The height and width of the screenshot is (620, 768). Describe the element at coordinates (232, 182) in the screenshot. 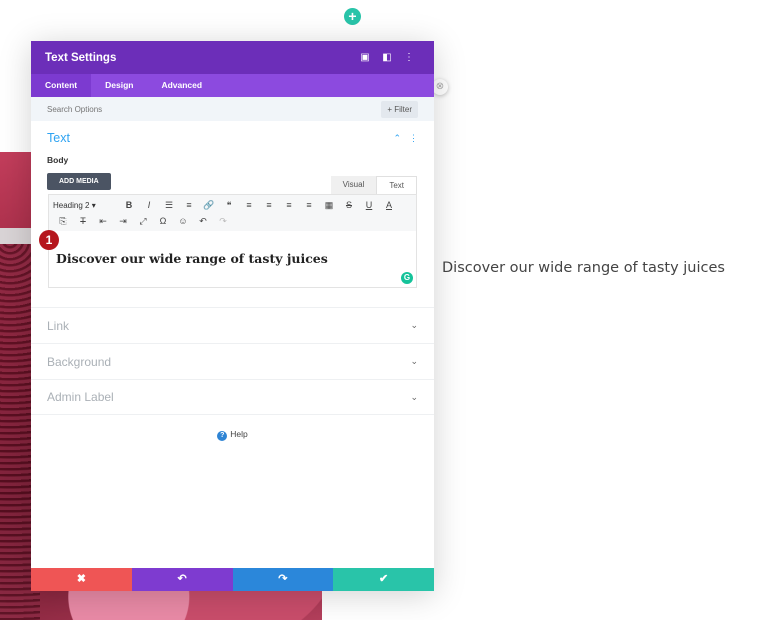

I see `media-row: ADD MEDIA Visual Text` at that location.